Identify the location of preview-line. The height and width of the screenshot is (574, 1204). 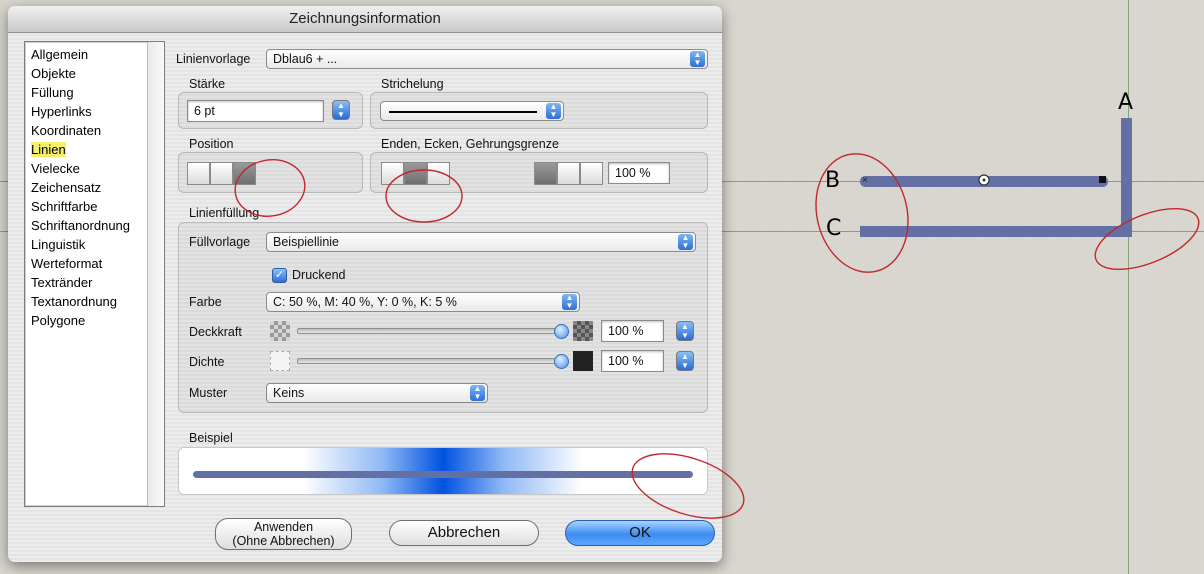
(443, 474).